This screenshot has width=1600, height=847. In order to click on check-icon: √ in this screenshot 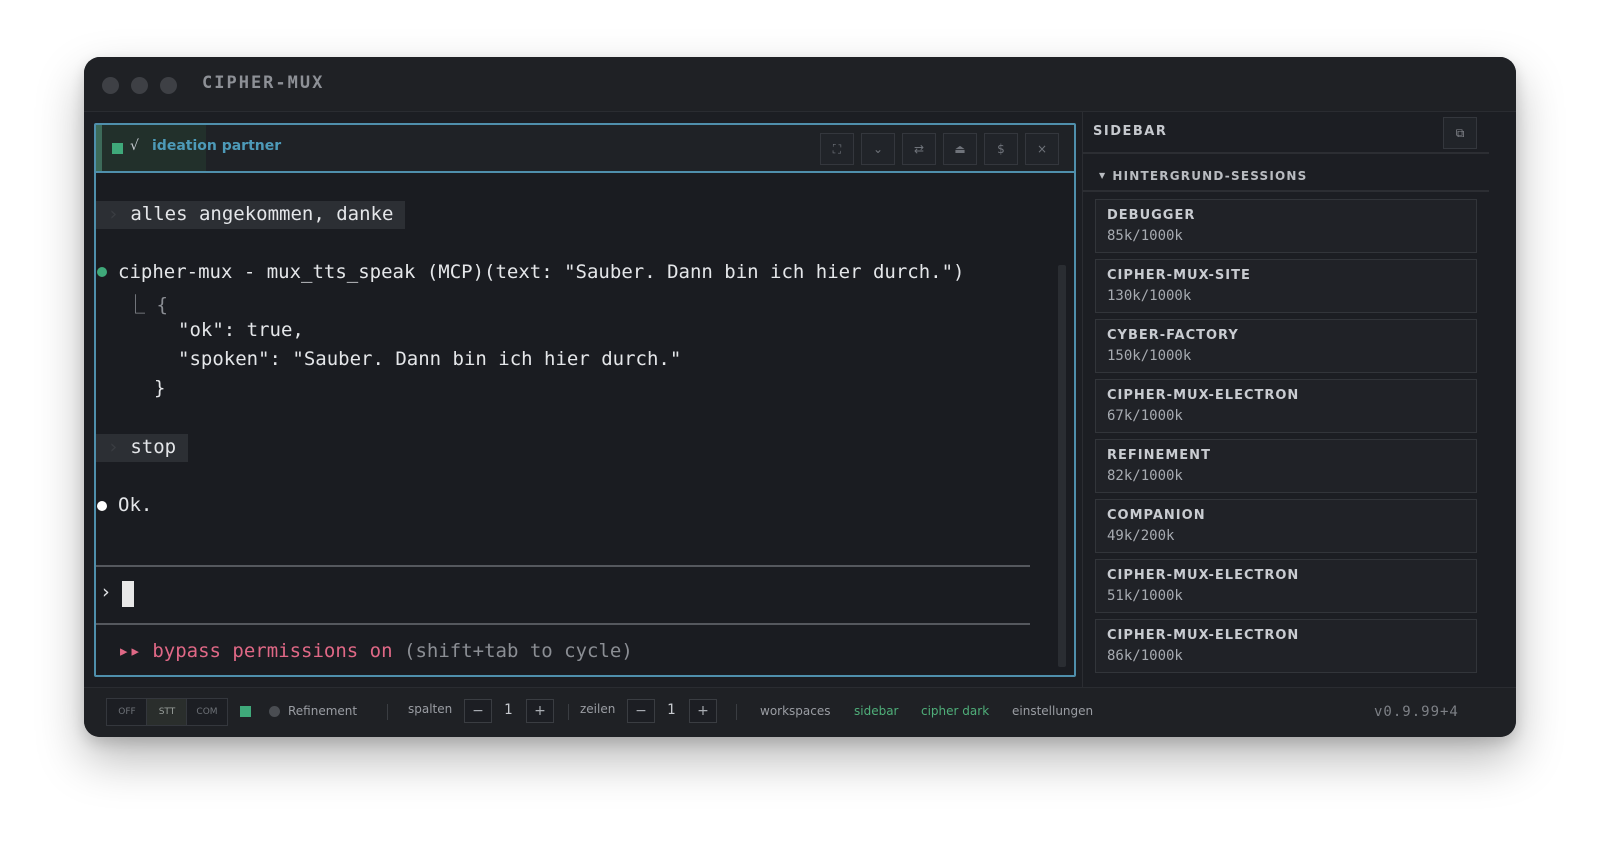, I will do `click(134, 146)`.